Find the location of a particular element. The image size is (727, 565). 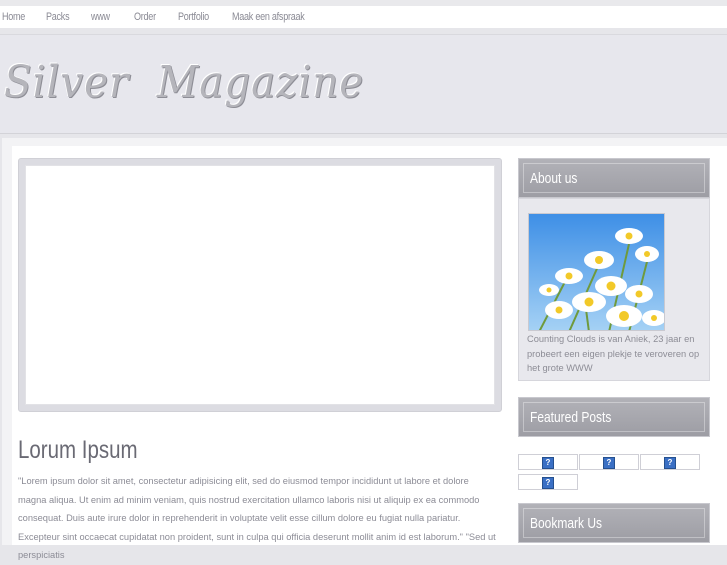

about-widget-title: About us is located at coordinates (554, 178).